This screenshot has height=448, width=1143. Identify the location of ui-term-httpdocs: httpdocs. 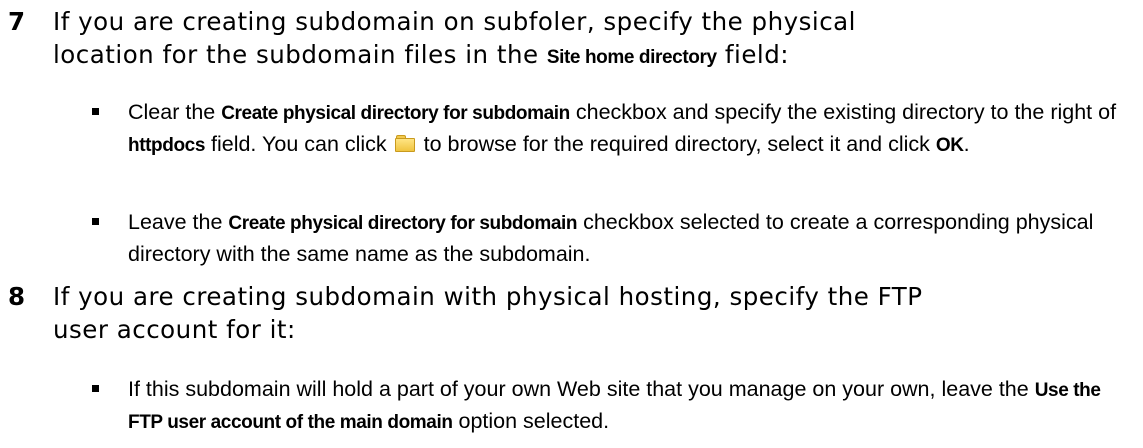
(167, 145).